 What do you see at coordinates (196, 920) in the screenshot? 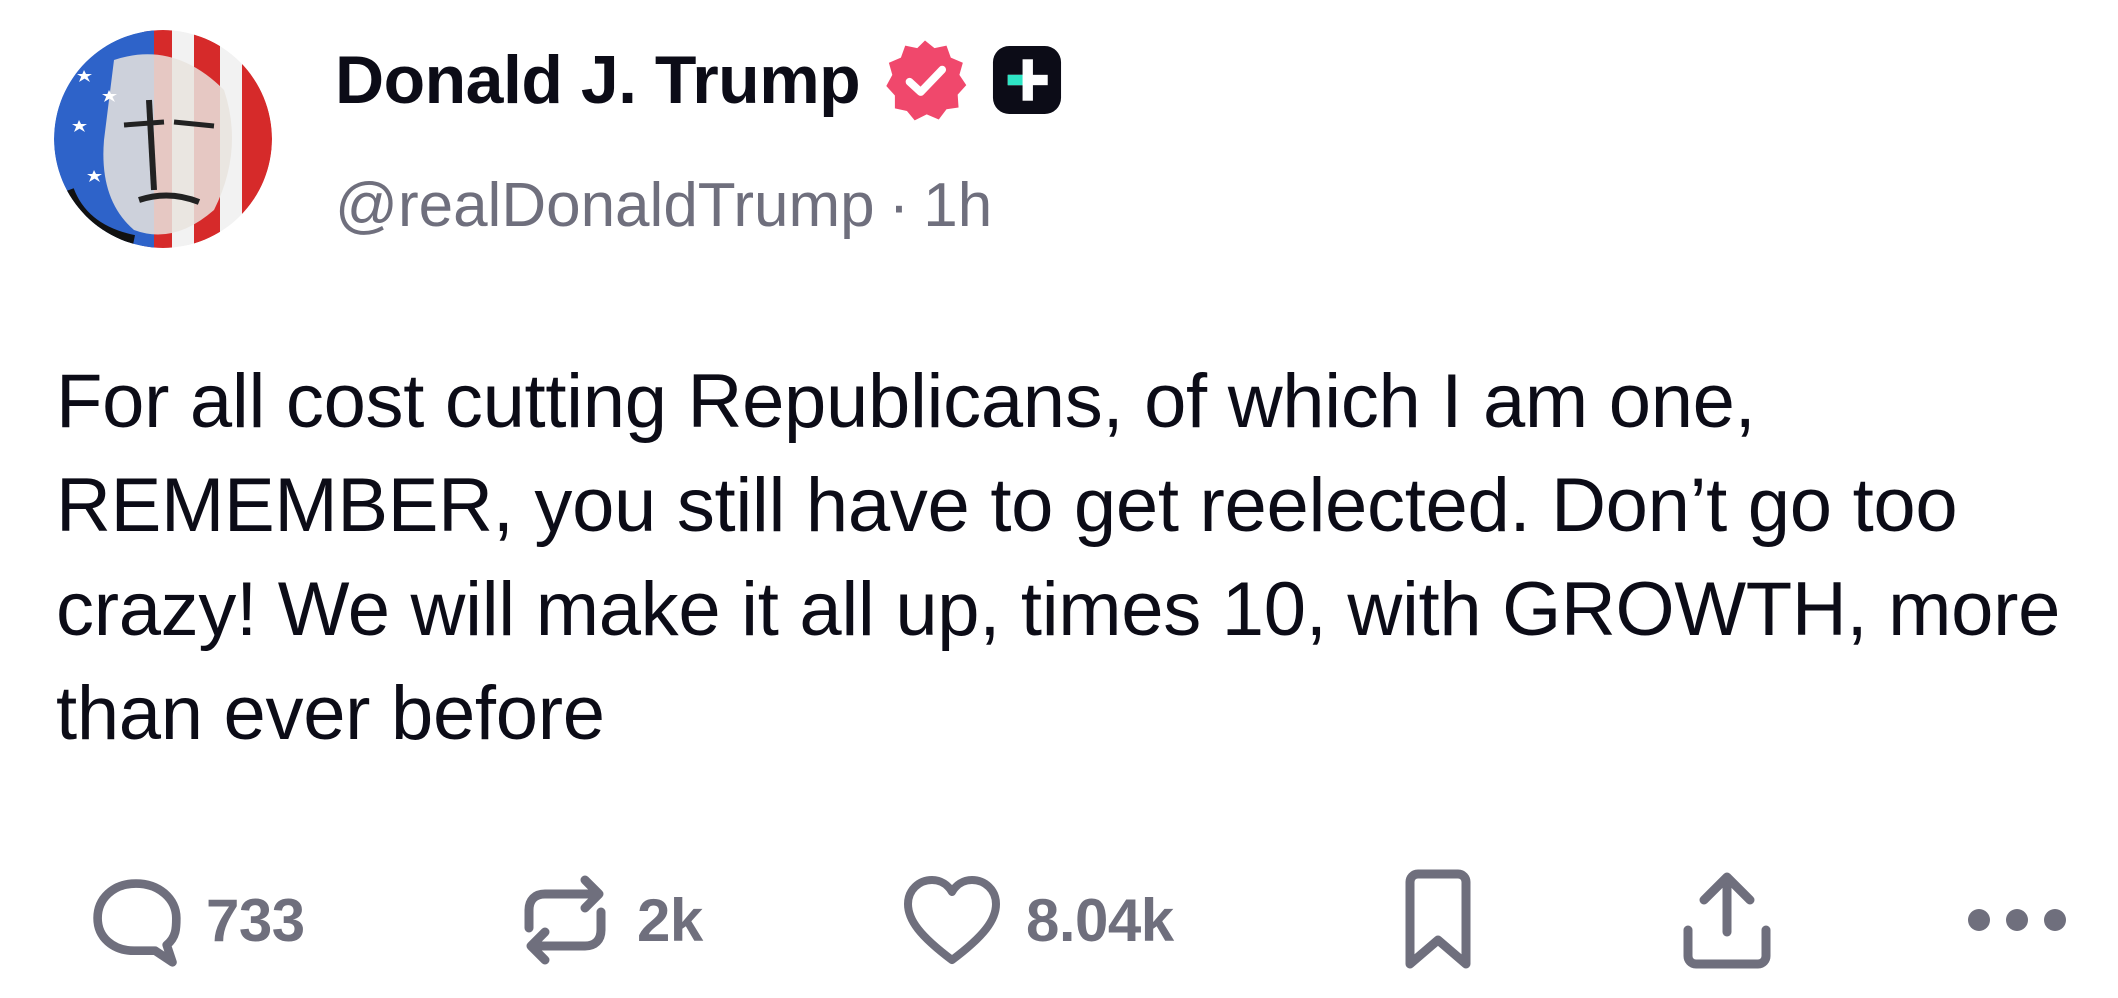
I see `reply-button: 733` at bounding box center [196, 920].